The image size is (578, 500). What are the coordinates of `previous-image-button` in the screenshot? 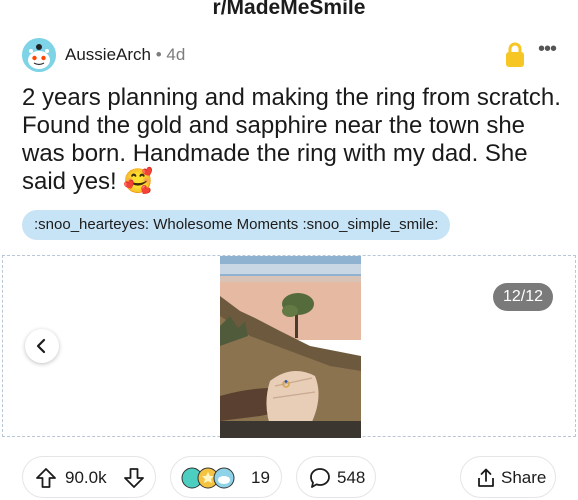 It's located at (42, 346).